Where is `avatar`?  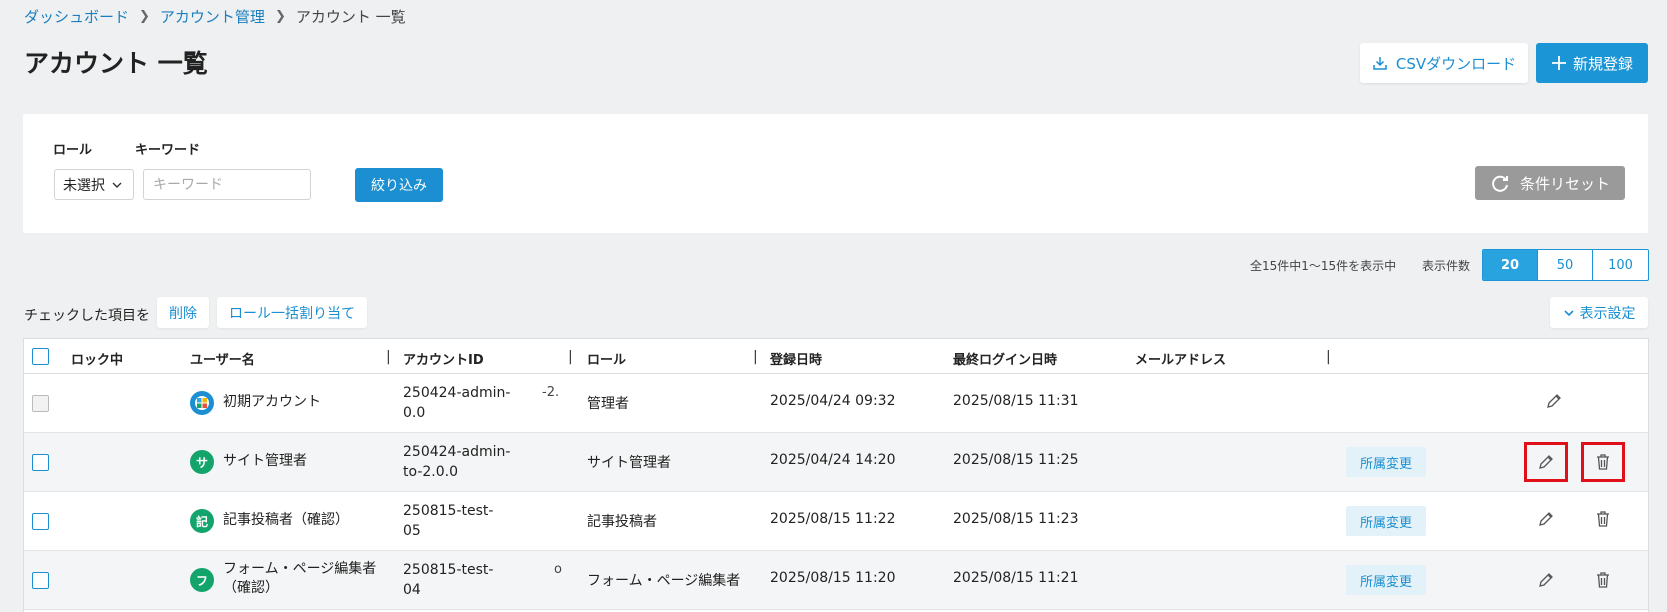 avatar is located at coordinates (202, 403).